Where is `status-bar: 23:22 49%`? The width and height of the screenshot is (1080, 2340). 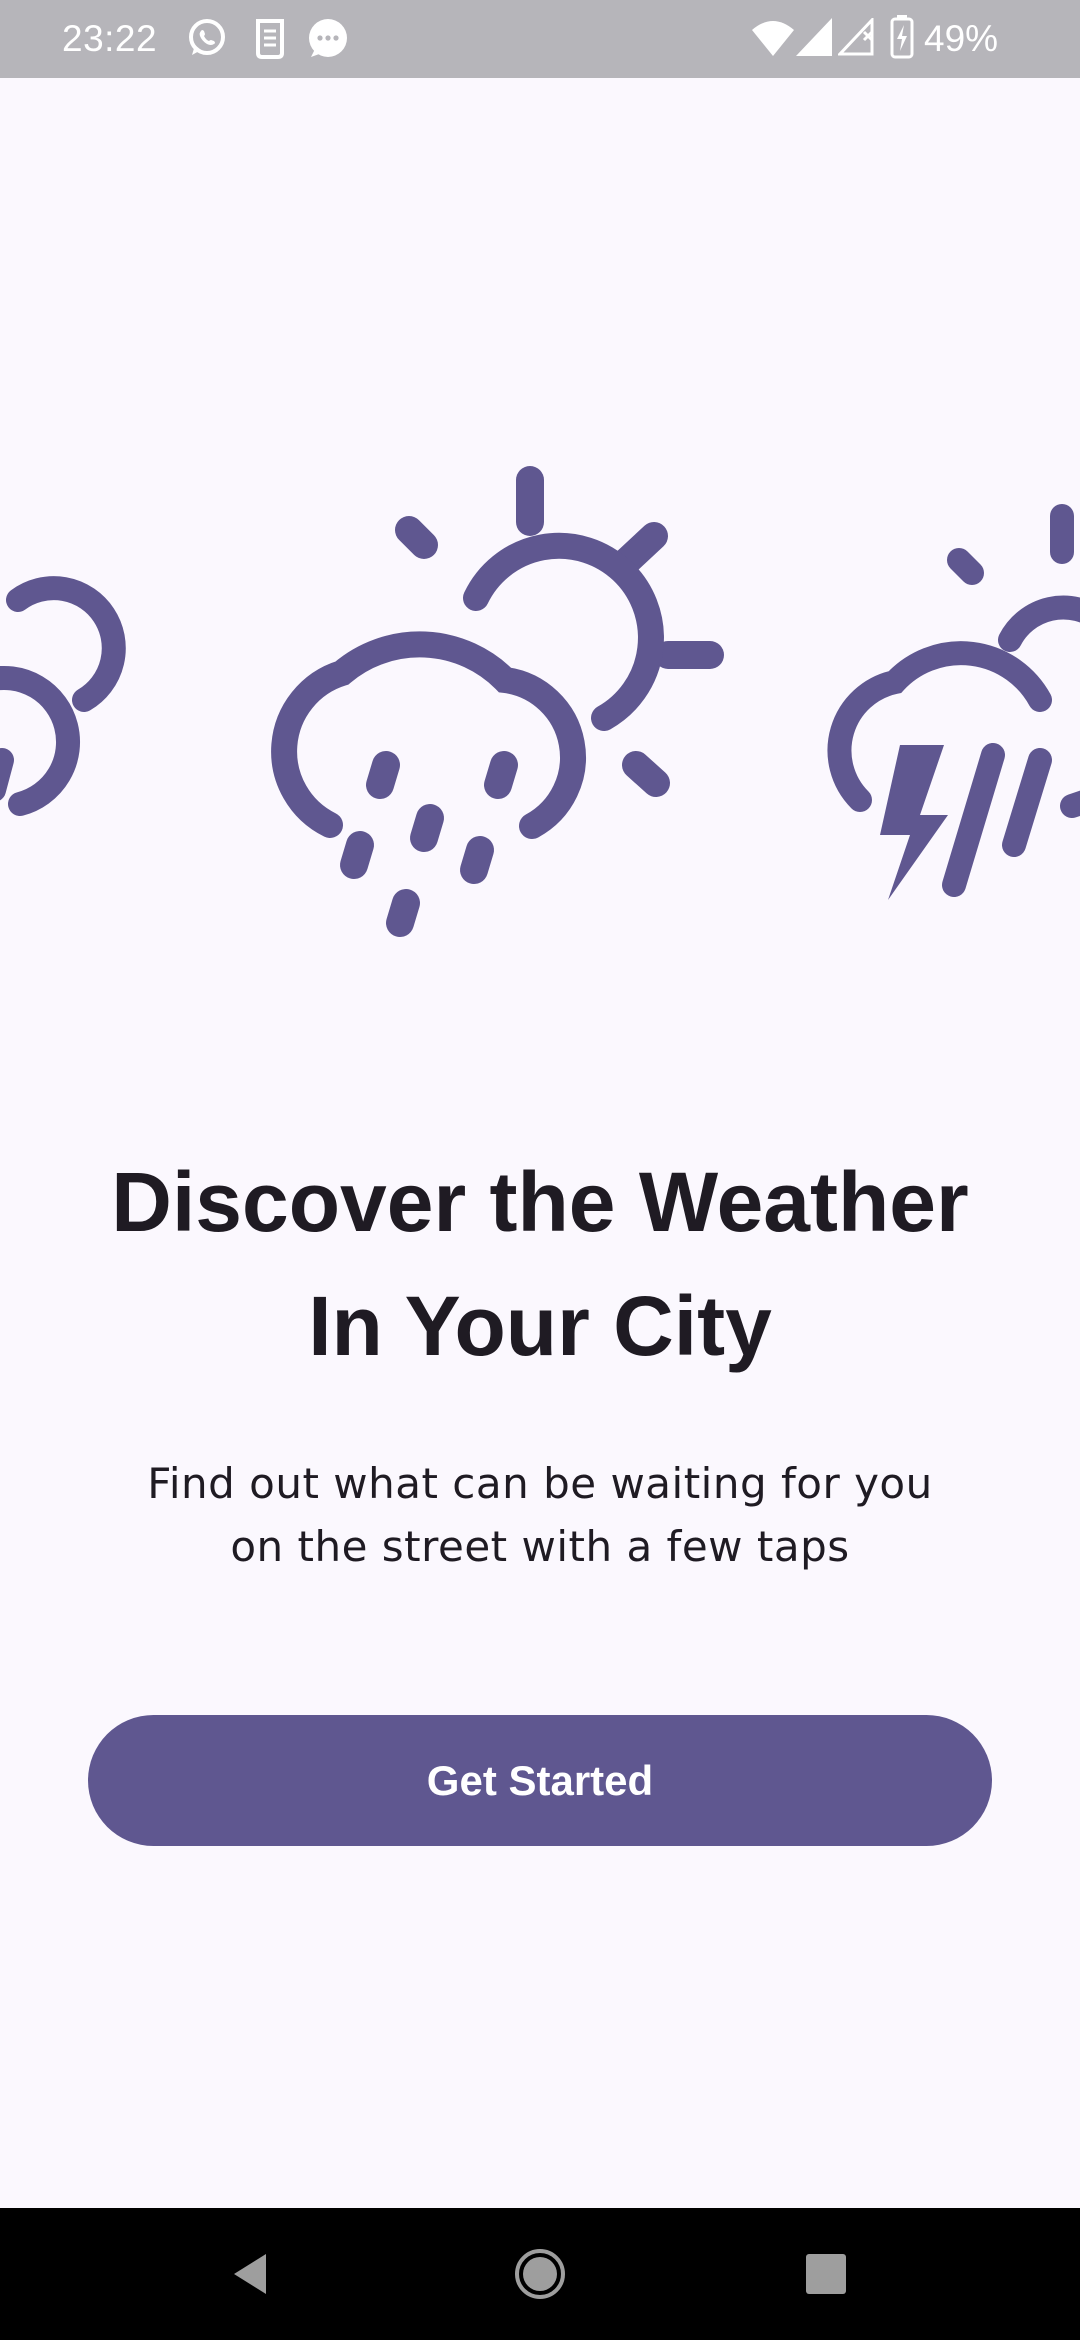 status-bar: 23:22 49% is located at coordinates (540, 39).